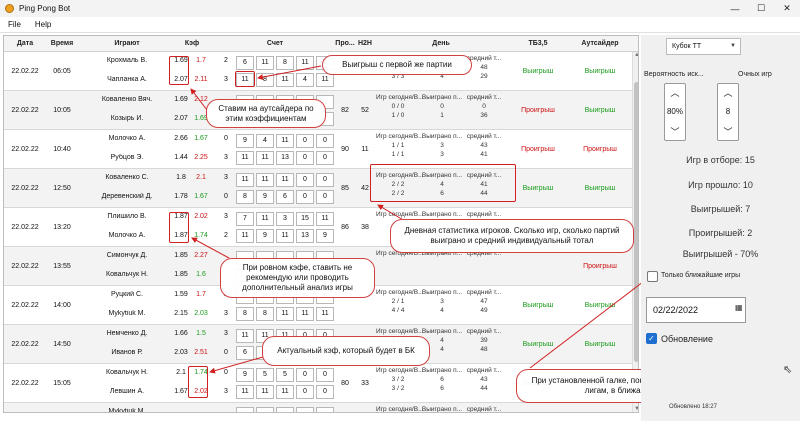 This screenshot has width=800, height=421. Describe the element at coordinates (201, 235) in the screenshot. I see `cell-odds-now-2: 1.74` at that location.